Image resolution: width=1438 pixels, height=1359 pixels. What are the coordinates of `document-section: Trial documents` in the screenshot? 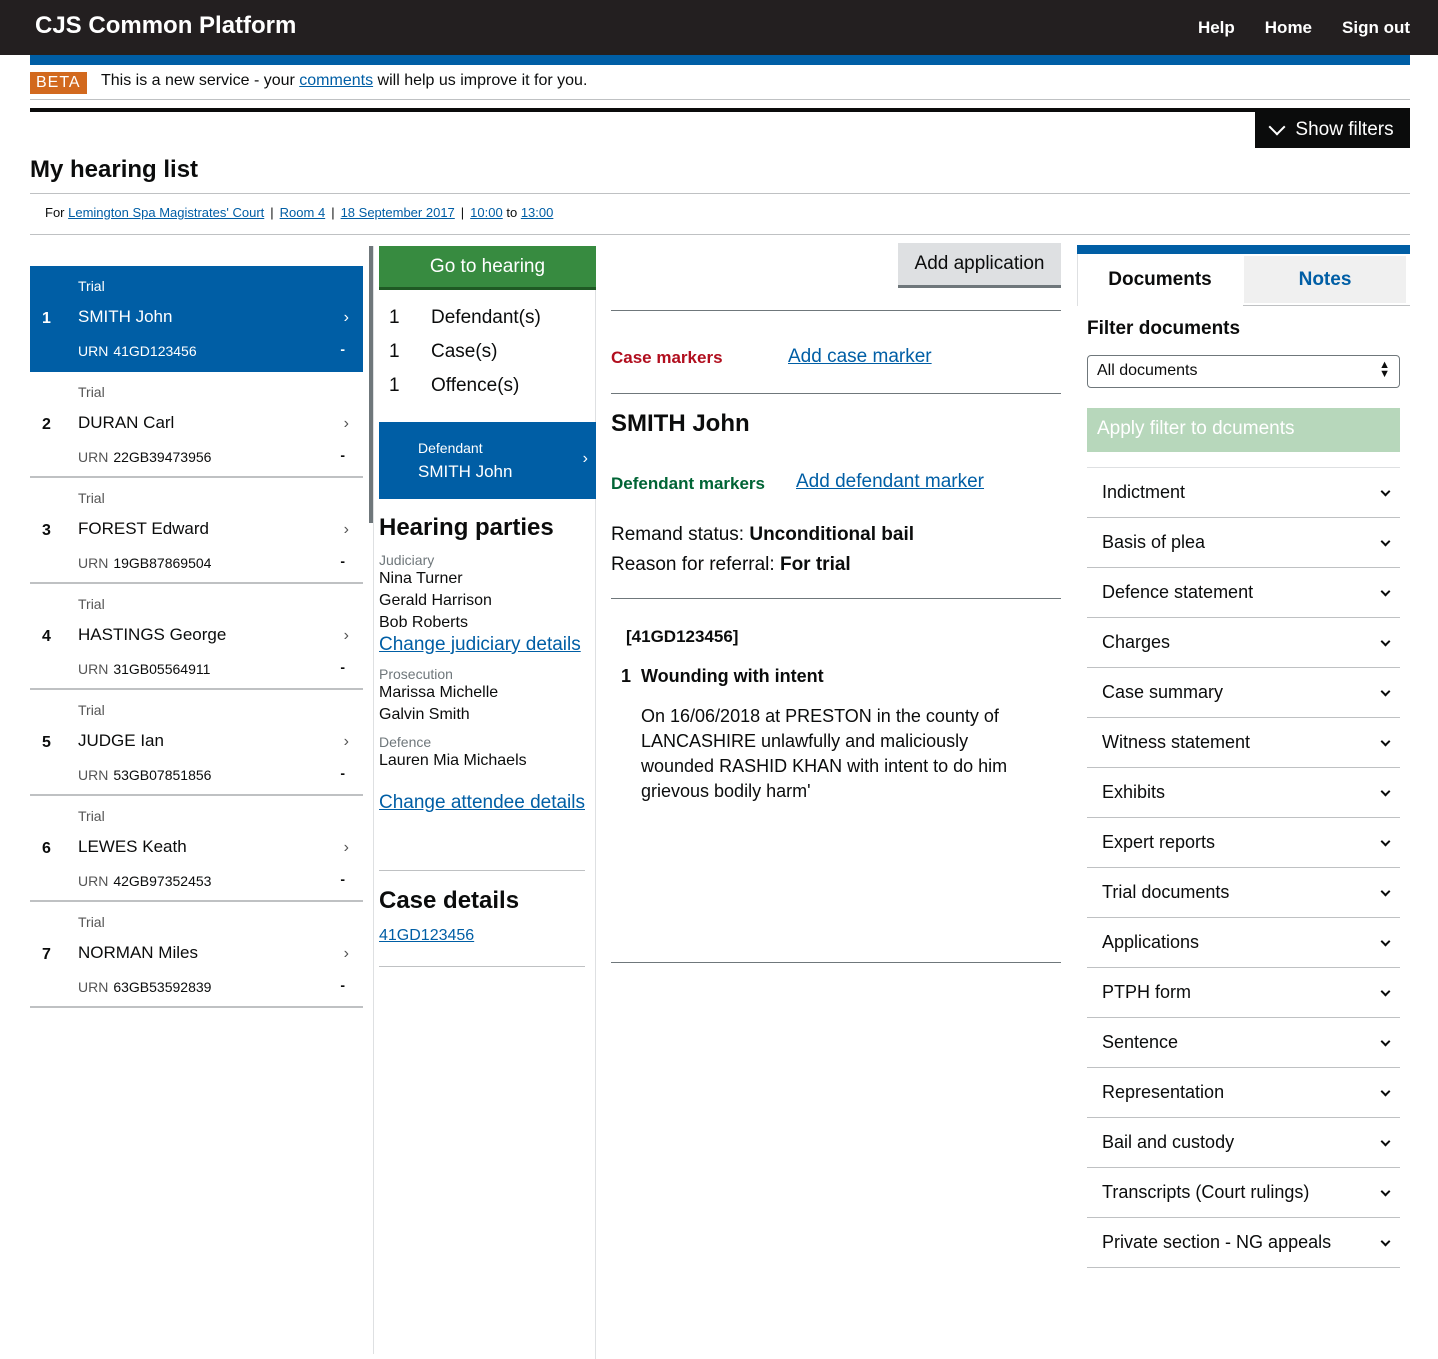 It's located at (1243, 893).